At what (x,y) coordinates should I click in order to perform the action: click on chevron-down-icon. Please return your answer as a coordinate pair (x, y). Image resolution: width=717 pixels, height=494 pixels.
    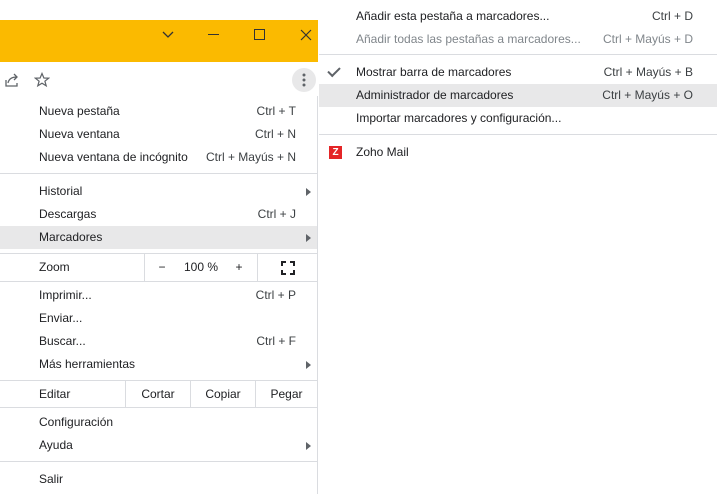
    Looking at the image, I should click on (168, 34).